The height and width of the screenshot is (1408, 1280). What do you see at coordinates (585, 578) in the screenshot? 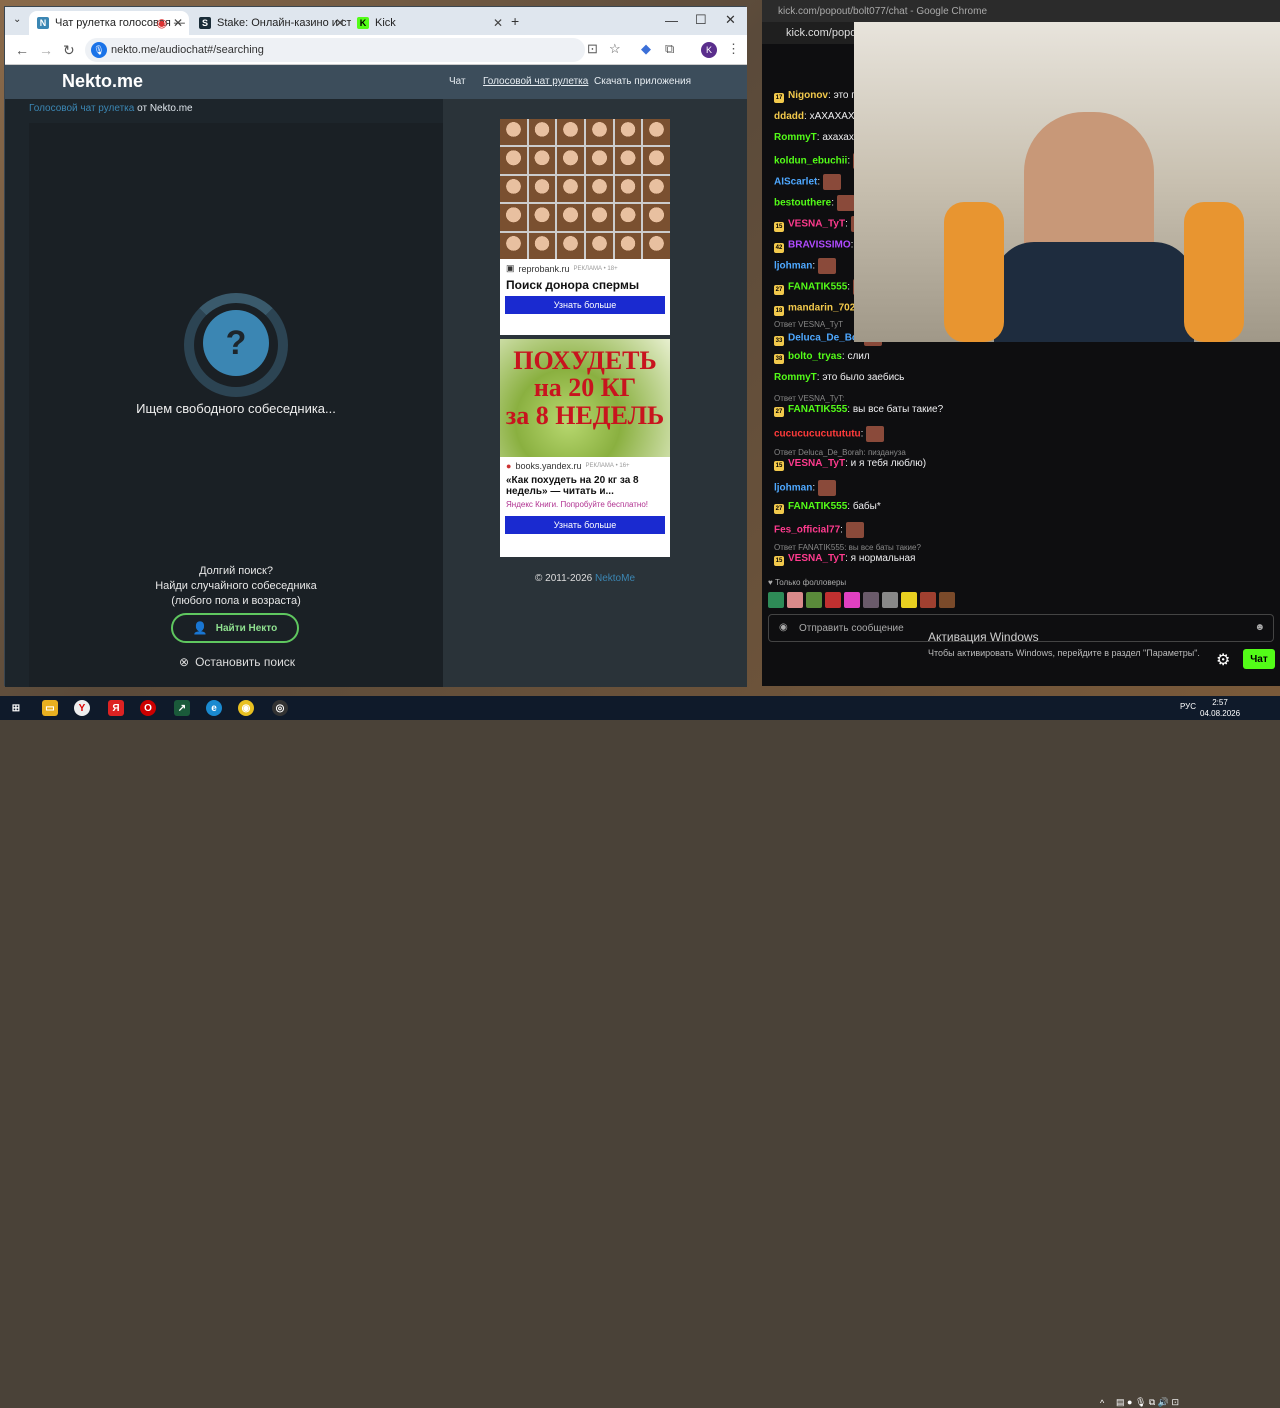
I see `footer-copyright: © 2011-2026 NektoMe` at bounding box center [585, 578].